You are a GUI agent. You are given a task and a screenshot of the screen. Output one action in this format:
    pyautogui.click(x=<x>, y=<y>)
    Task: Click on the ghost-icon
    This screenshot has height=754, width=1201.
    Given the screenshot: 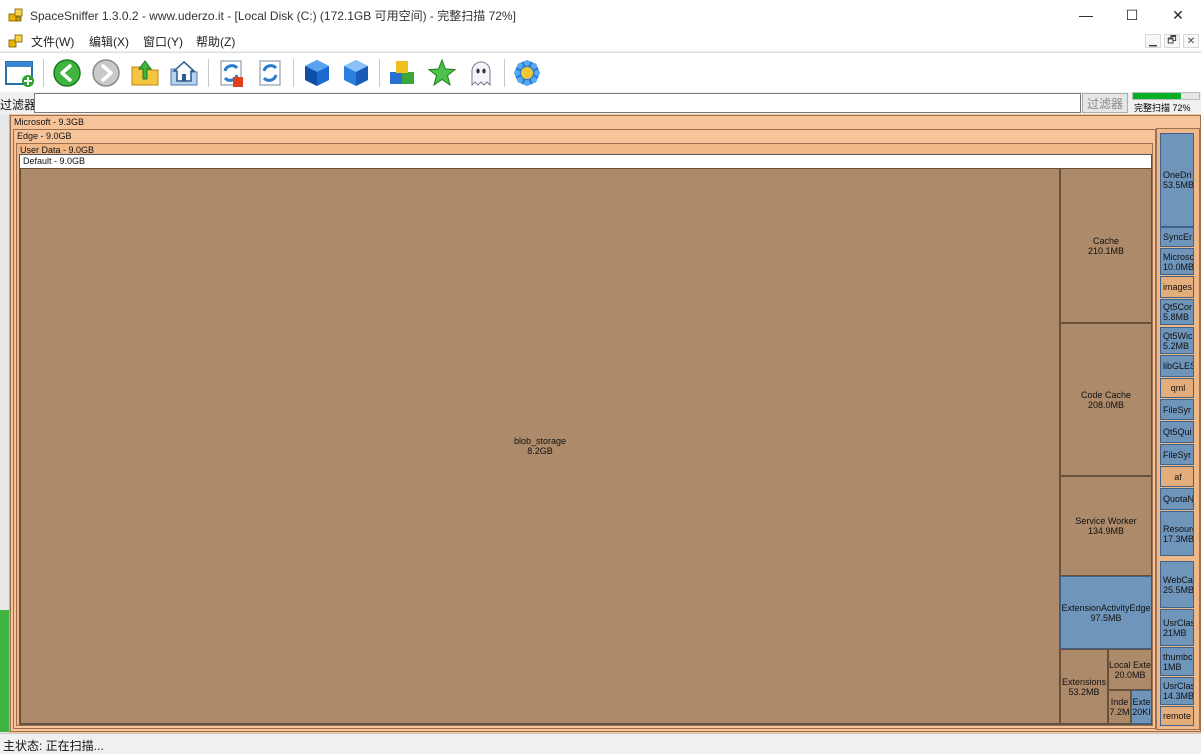 What is the action you would take?
    pyautogui.click(x=481, y=74)
    